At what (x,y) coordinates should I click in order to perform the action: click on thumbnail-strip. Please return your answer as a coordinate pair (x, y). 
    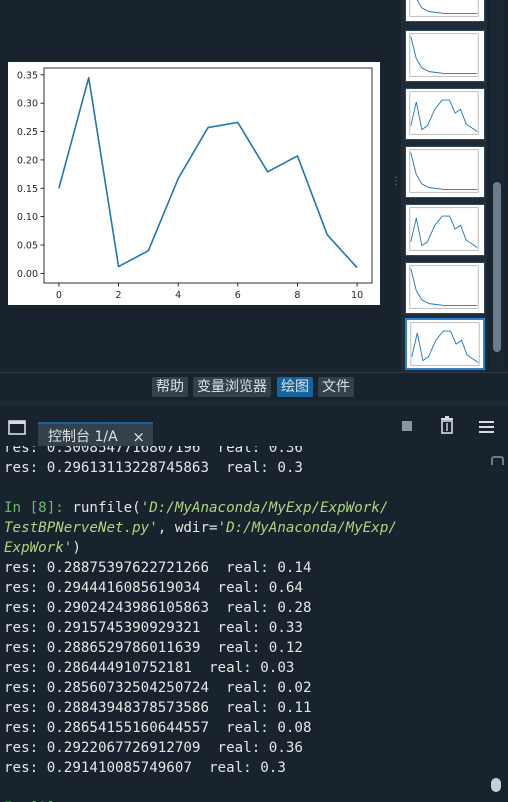
    Looking at the image, I should click on (444, 186).